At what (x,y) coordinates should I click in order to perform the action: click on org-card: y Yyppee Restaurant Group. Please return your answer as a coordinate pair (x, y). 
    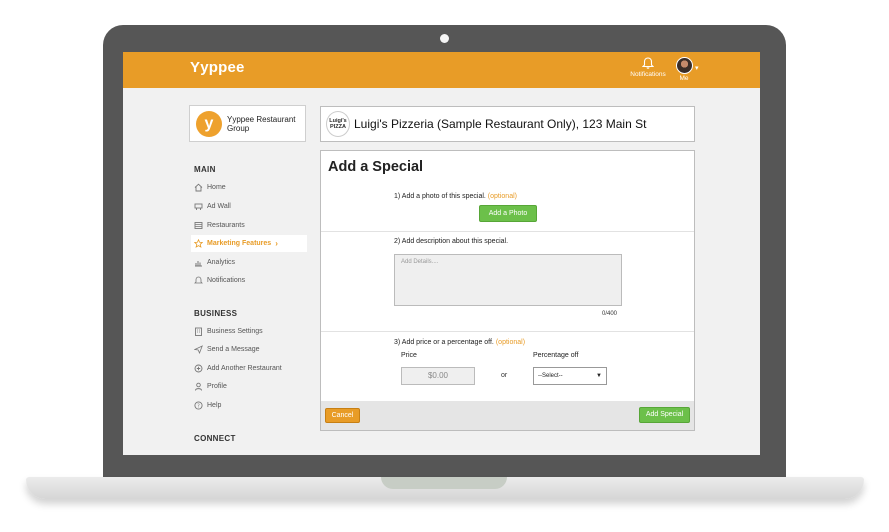
    Looking at the image, I should click on (247, 123).